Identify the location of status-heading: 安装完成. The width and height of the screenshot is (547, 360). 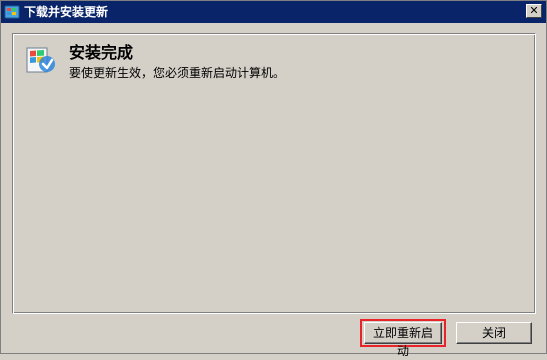
(101, 52).